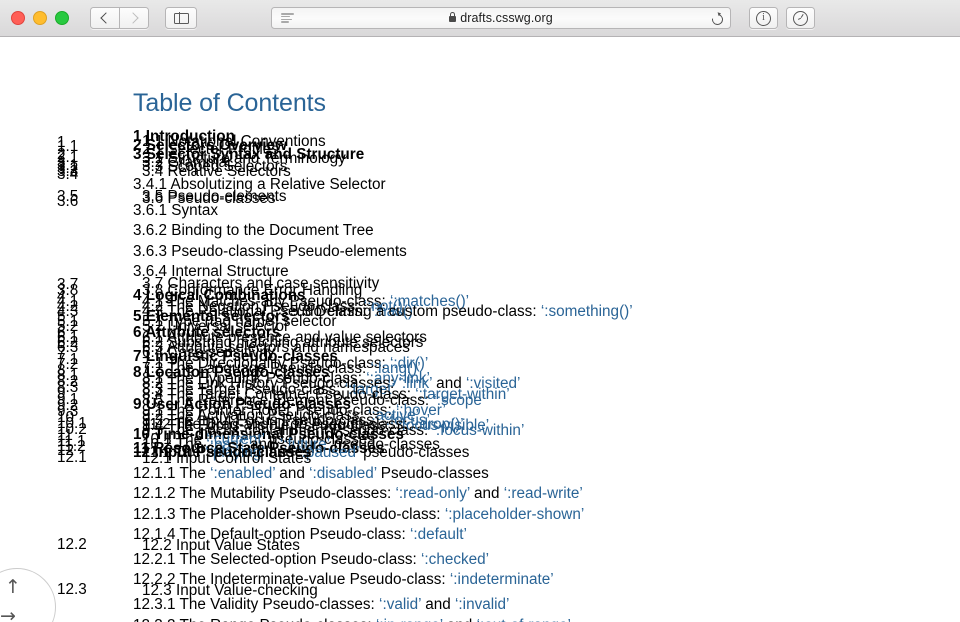 The width and height of the screenshot is (960, 622). What do you see at coordinates (301, 311) in the screenshot?
I see `toc-entry-number: 5.3` at bounding box center [301, 311].